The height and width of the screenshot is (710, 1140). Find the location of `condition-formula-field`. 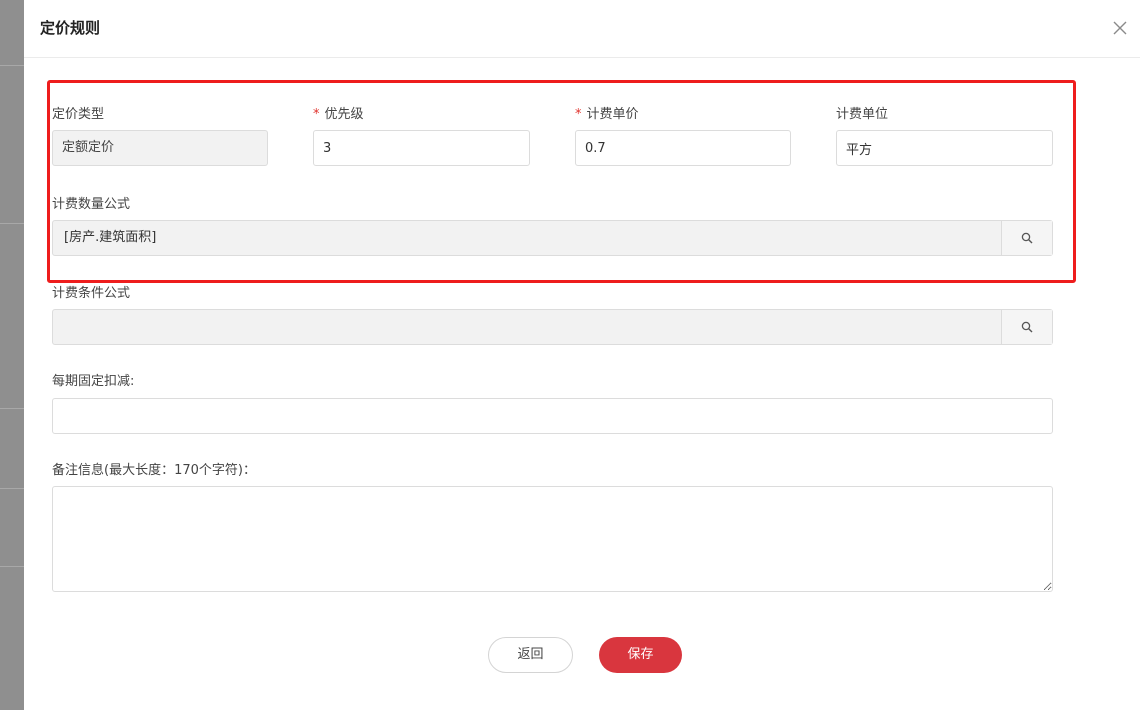

condition-formula-field is located at coordinates (552, 327).